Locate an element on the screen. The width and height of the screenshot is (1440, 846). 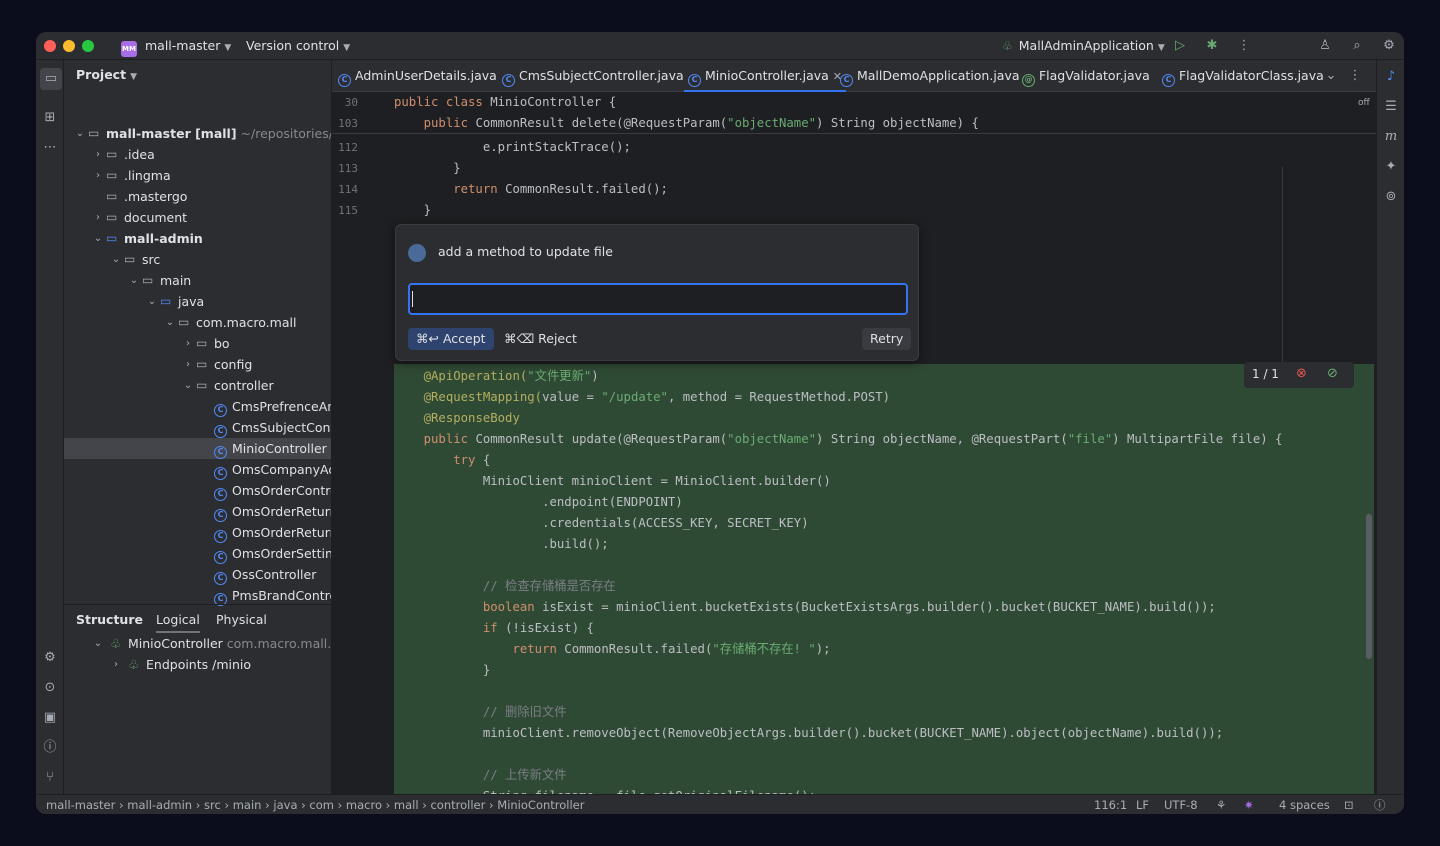
lock-icon: ⊡ is located at coordinates (1349, 804).